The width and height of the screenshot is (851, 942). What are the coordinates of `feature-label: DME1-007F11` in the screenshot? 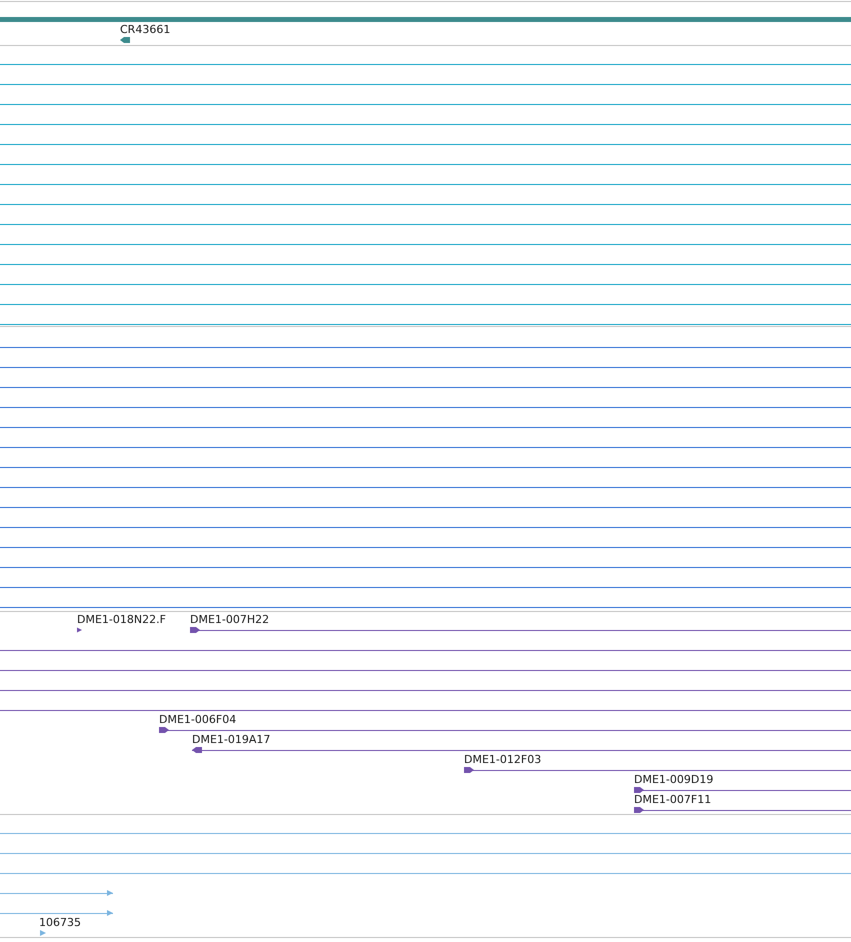 It's located at (673, 799).